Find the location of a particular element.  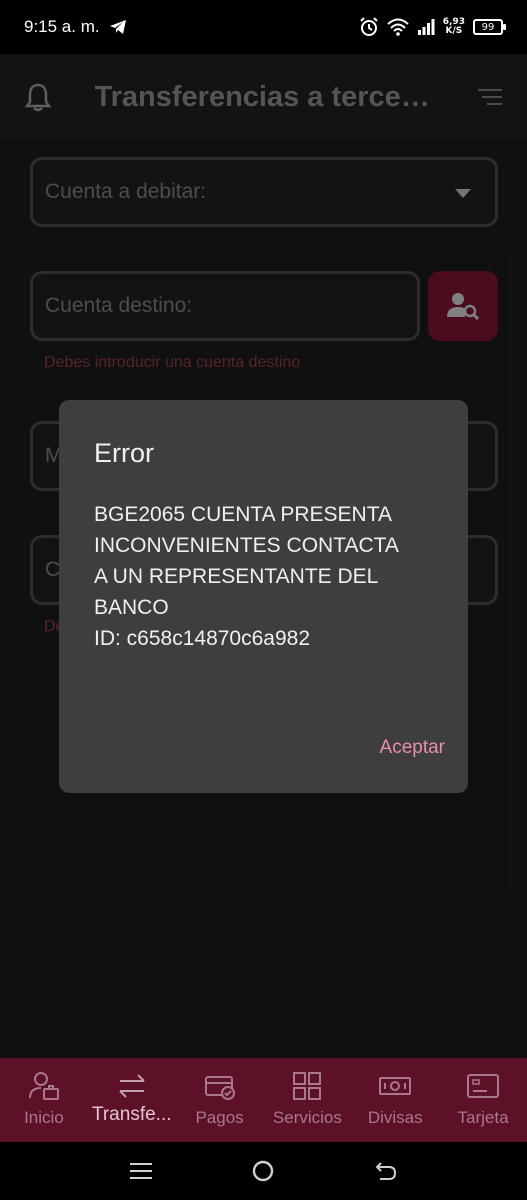

nav-label: Tarjeta is located at coordinates (483, 1117).